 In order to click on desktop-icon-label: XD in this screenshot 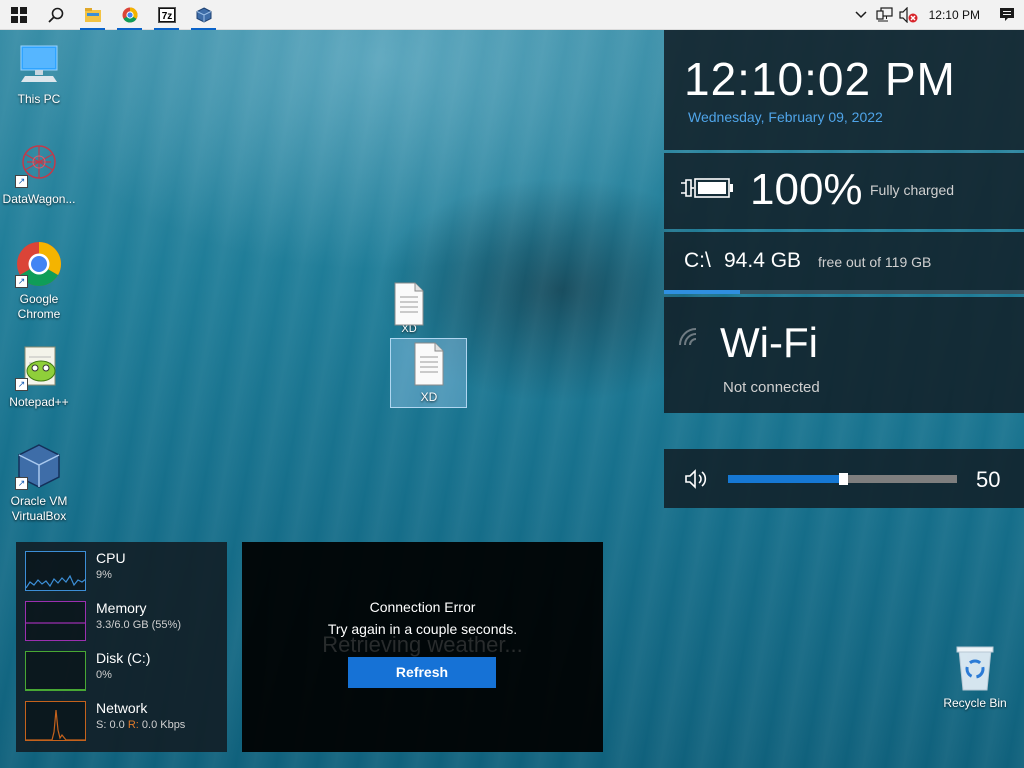, I will do `click(429, 397)`.